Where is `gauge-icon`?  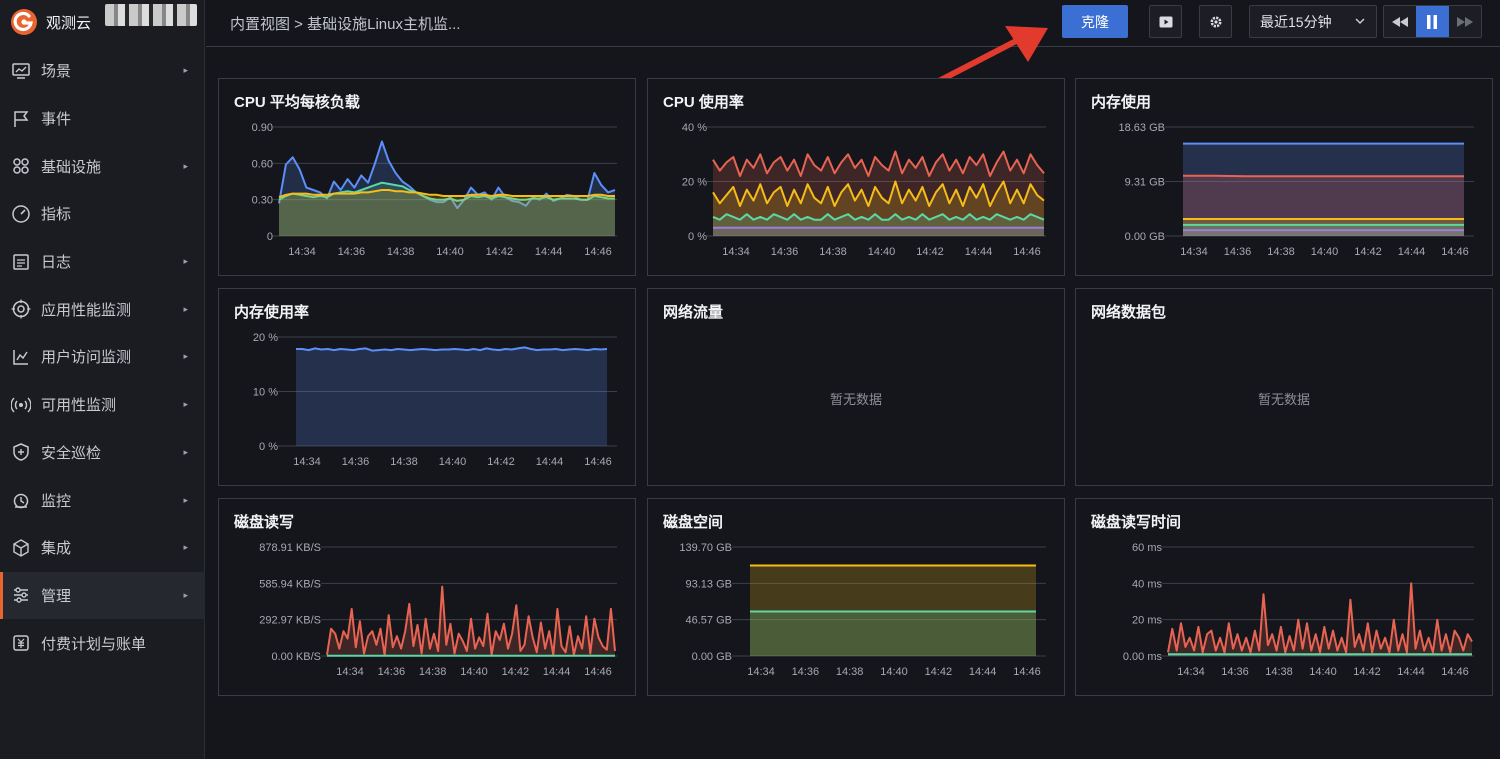 gauge-icon is located at coordinates (21, 214).